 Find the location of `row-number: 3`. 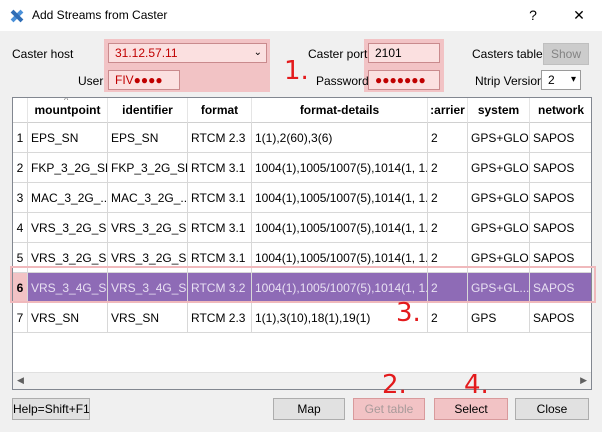

row-number: 3 is located at coordinates (20, 198).